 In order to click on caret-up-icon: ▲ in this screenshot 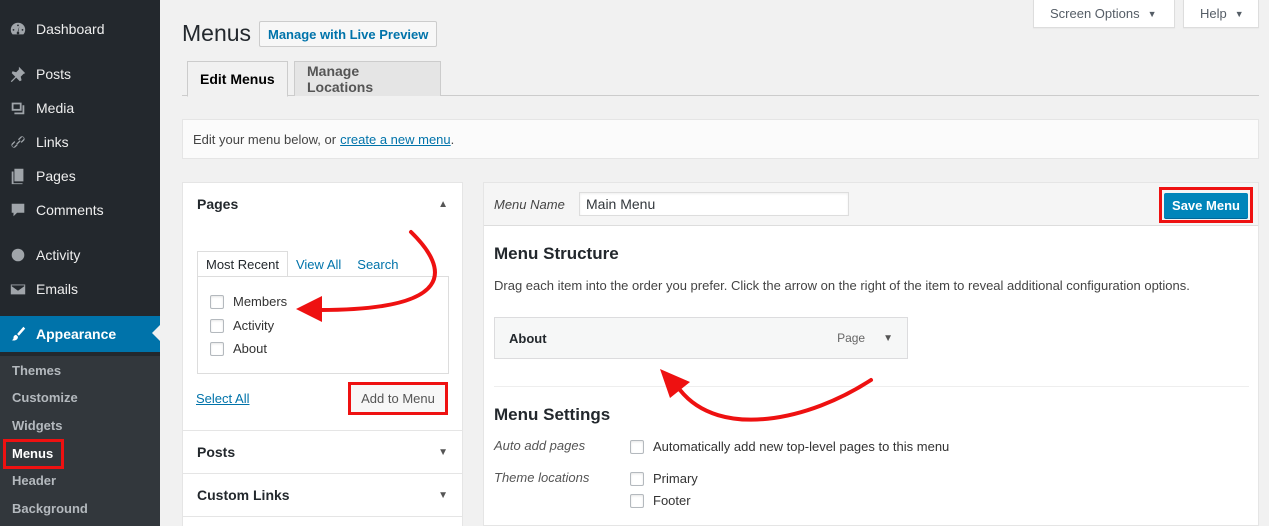, I will do `click(443, 204)`.